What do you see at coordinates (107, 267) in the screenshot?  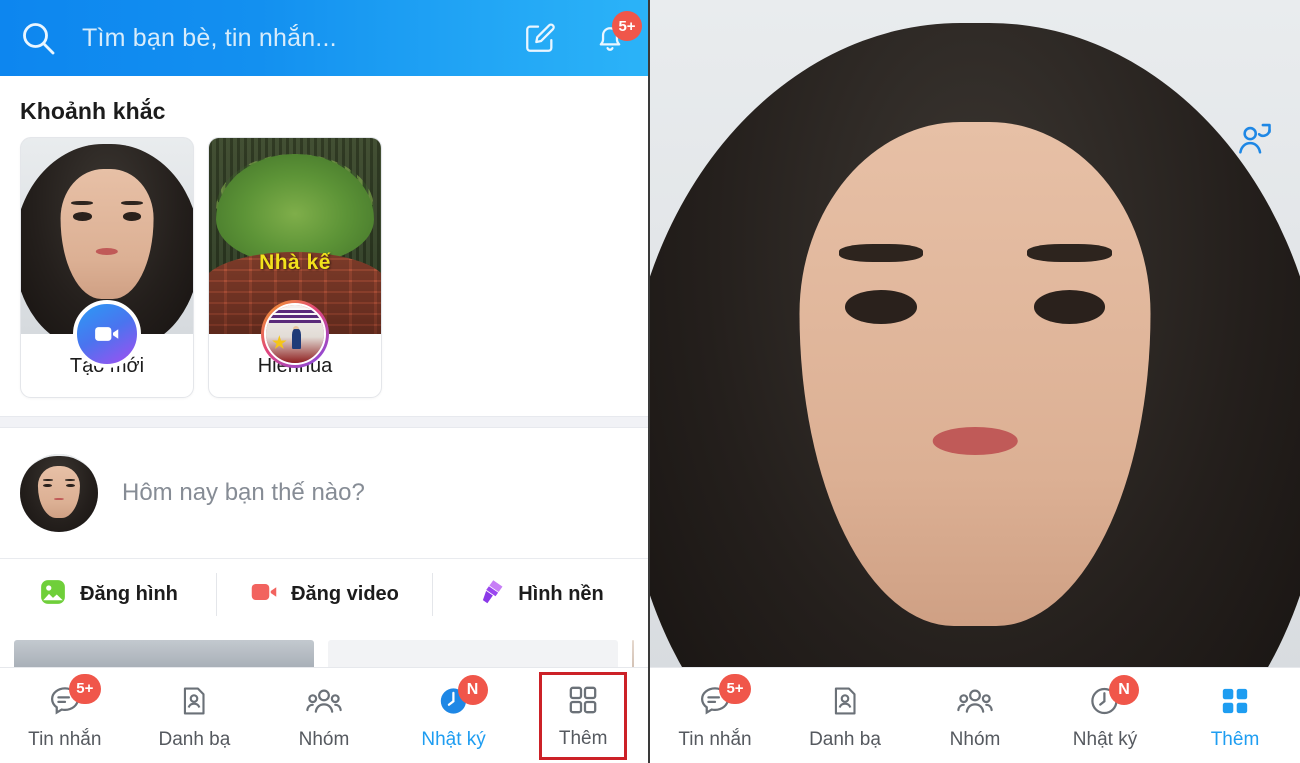 I see `moment-card-create: Tạo mới` at bounding box center [107, 267].